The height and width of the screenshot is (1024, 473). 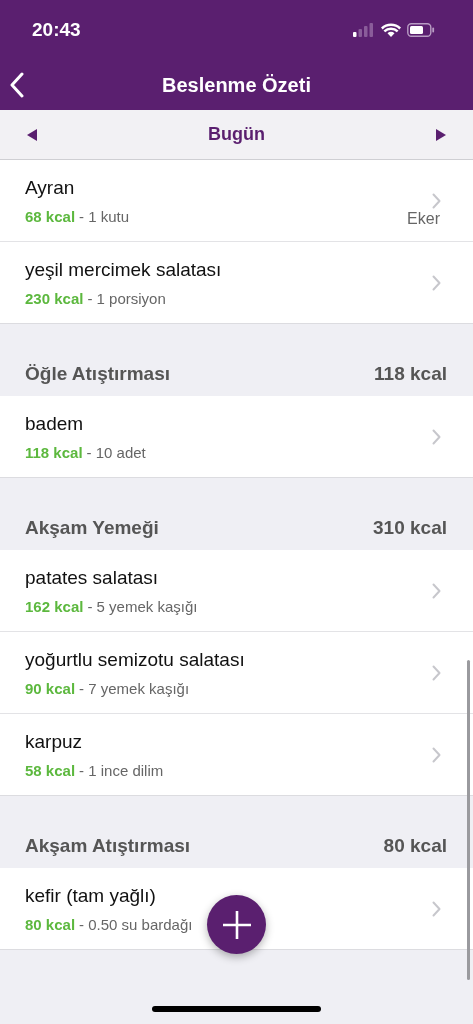 What do you see at coordinates (97, 374) in the screenshot?
I see `section-title: Öğle Atıştırması` at bounding box center [97, 374].